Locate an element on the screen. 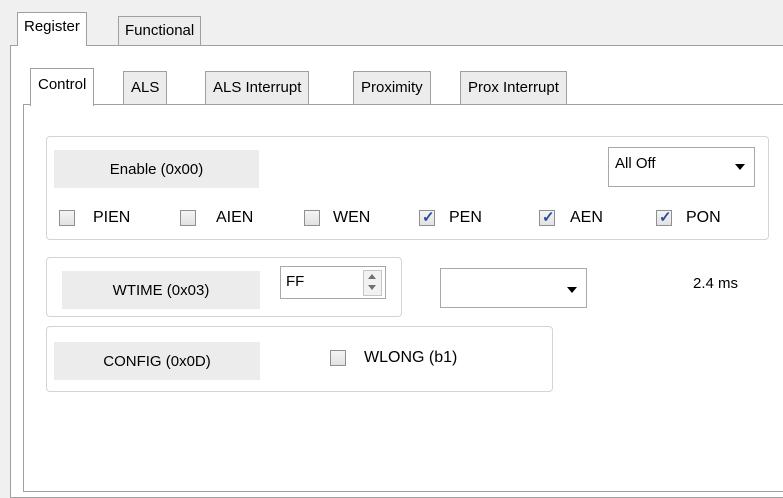 The width and height of the screenshot is (783, 498). checkbox-wlong: WLONG (b1) is located at coordinates (415, 359).